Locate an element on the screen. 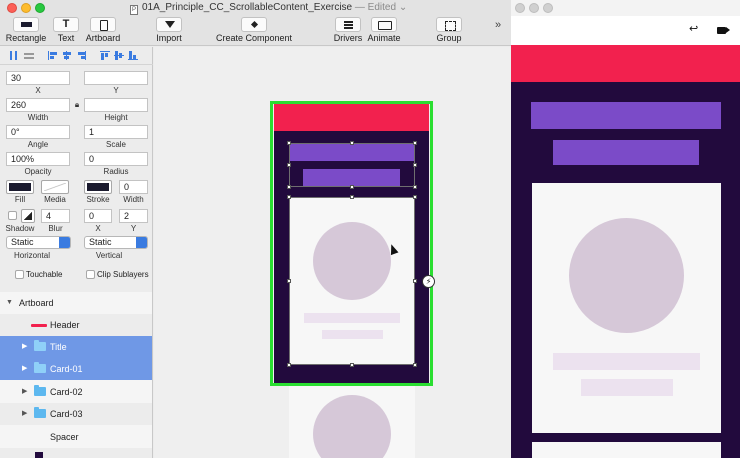 The height and width of the screenshot is (458, 740). undo-icon: ↩︎ is located at coordinates (693, 28).